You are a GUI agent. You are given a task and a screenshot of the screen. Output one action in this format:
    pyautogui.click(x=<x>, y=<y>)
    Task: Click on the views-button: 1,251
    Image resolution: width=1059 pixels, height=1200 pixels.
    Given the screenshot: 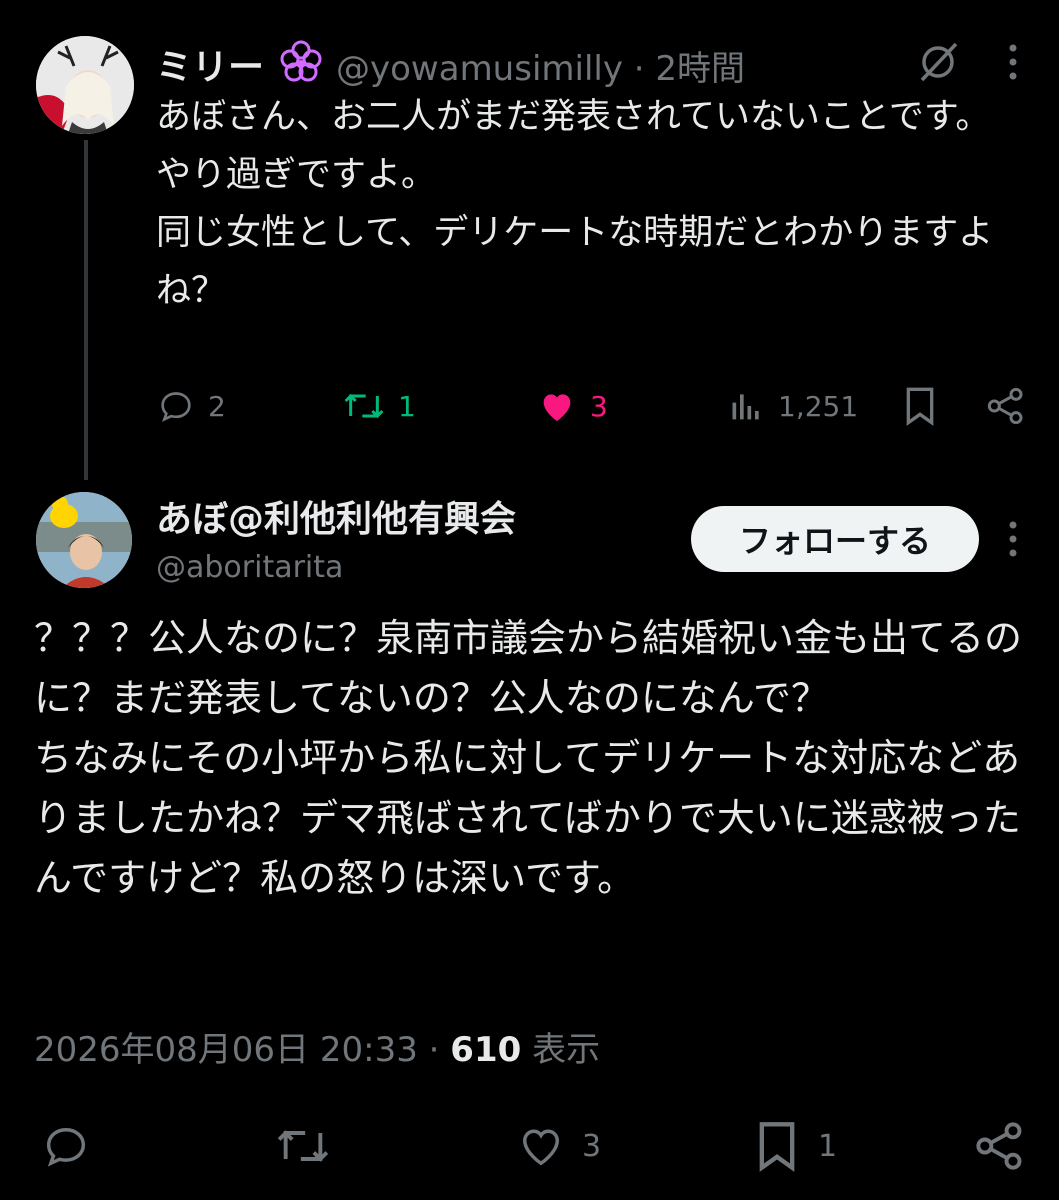 What is the action you would take?
    pyautogui.click(x=792, y=406)
    